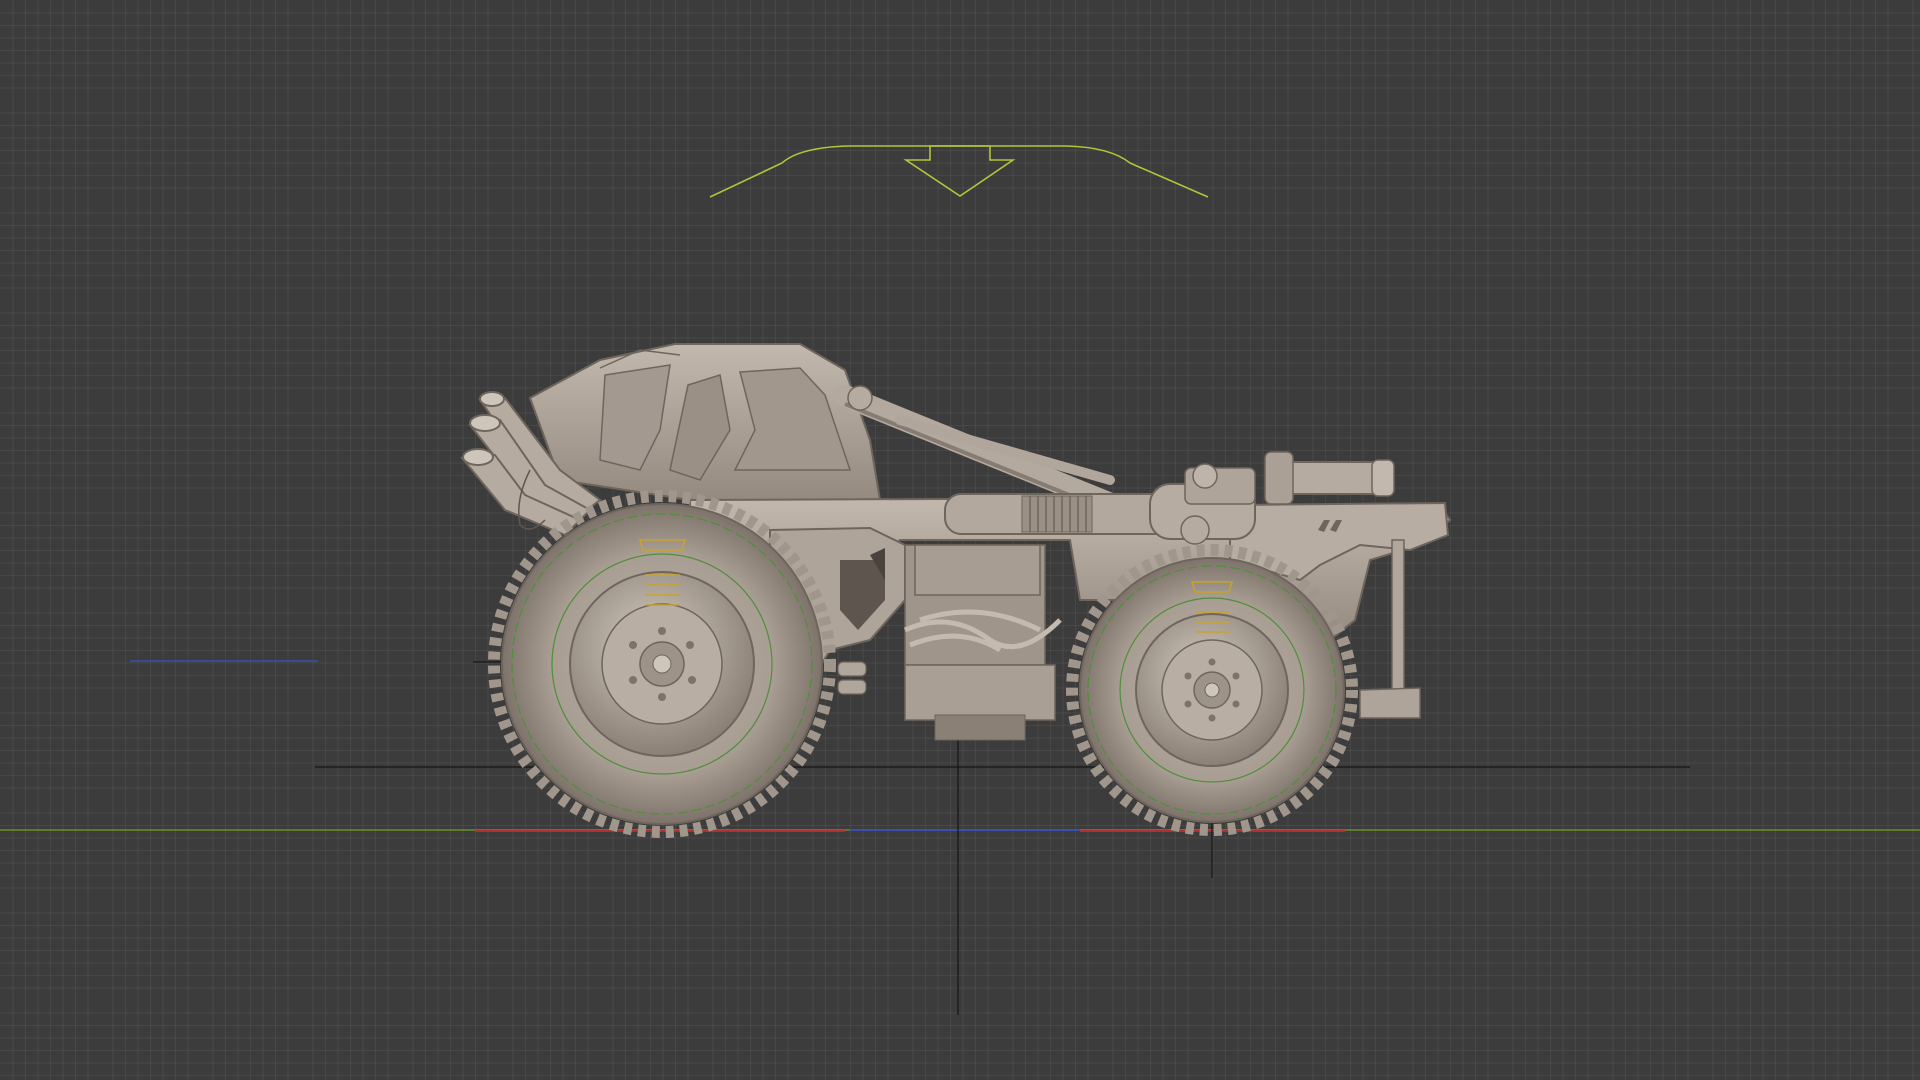  Describe the element at coordinates (852, 669) in the screenshot. I see `front-clip` at that location.